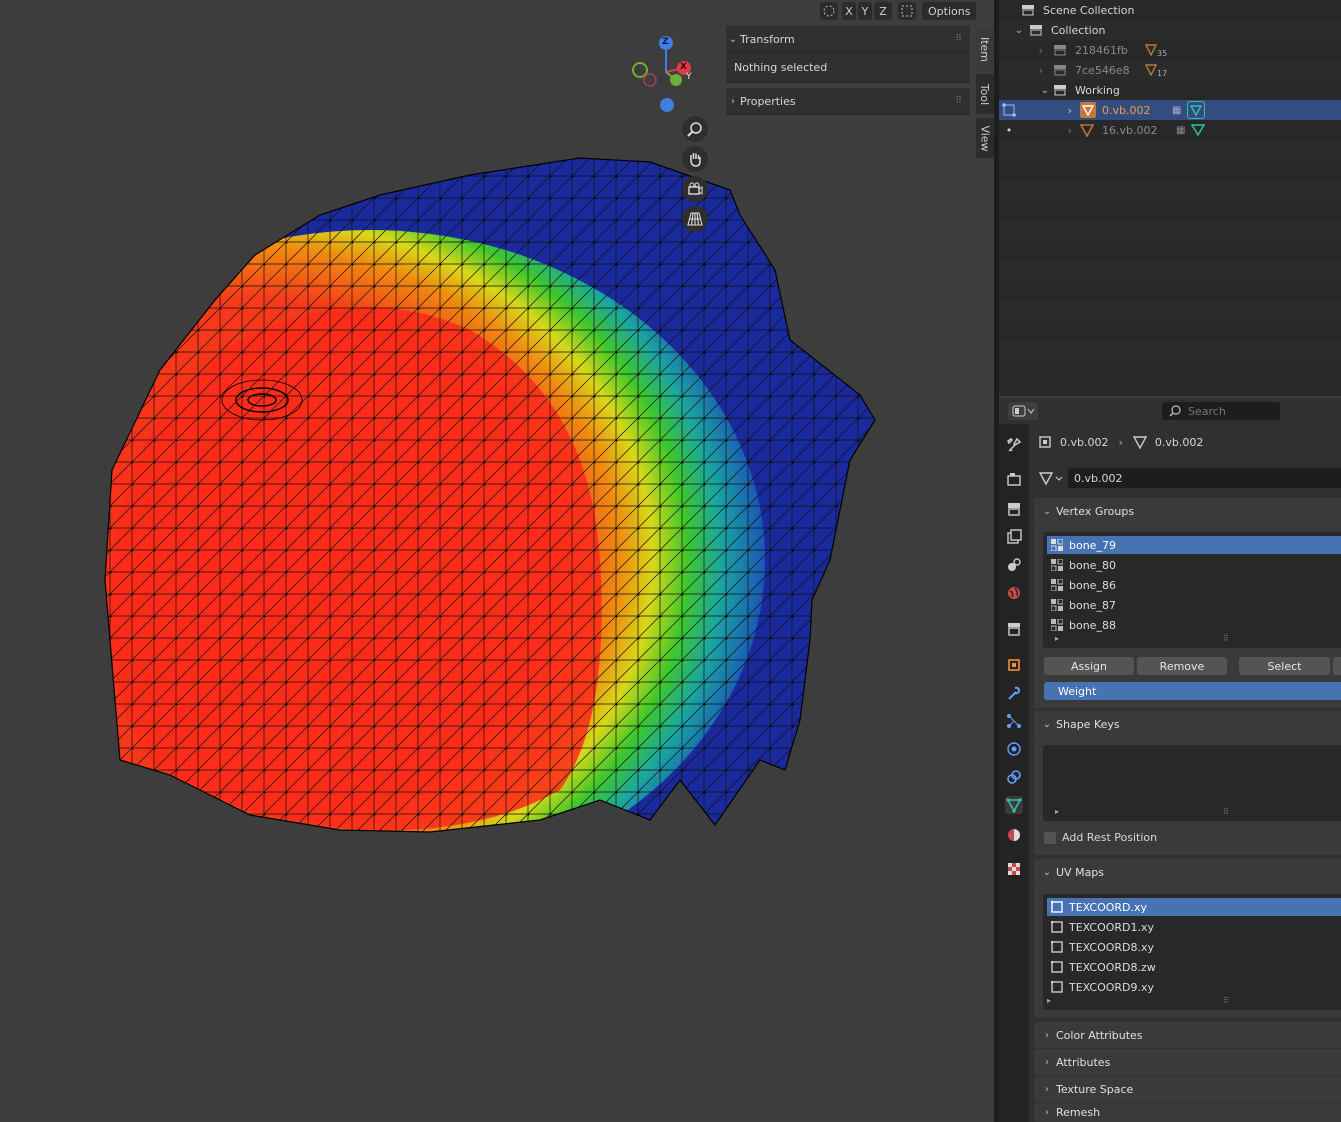  I want to click on list-item: TEXCOORD1.xy, so click(1194, 927).